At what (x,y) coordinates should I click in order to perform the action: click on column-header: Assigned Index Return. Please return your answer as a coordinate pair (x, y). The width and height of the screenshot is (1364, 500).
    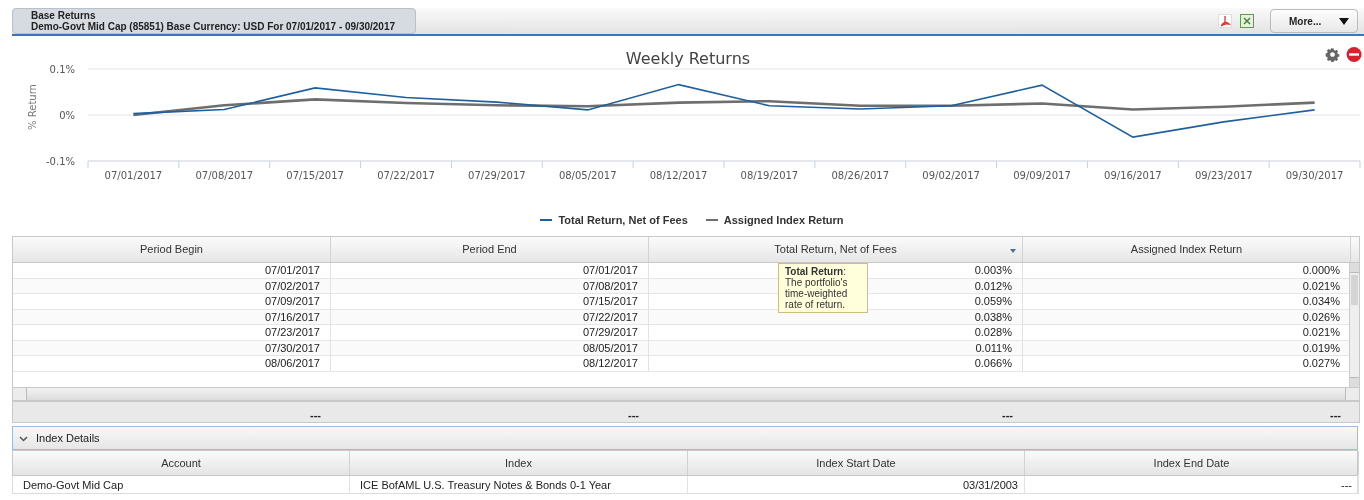
    Looking at the image, I should click on (1187, 249).